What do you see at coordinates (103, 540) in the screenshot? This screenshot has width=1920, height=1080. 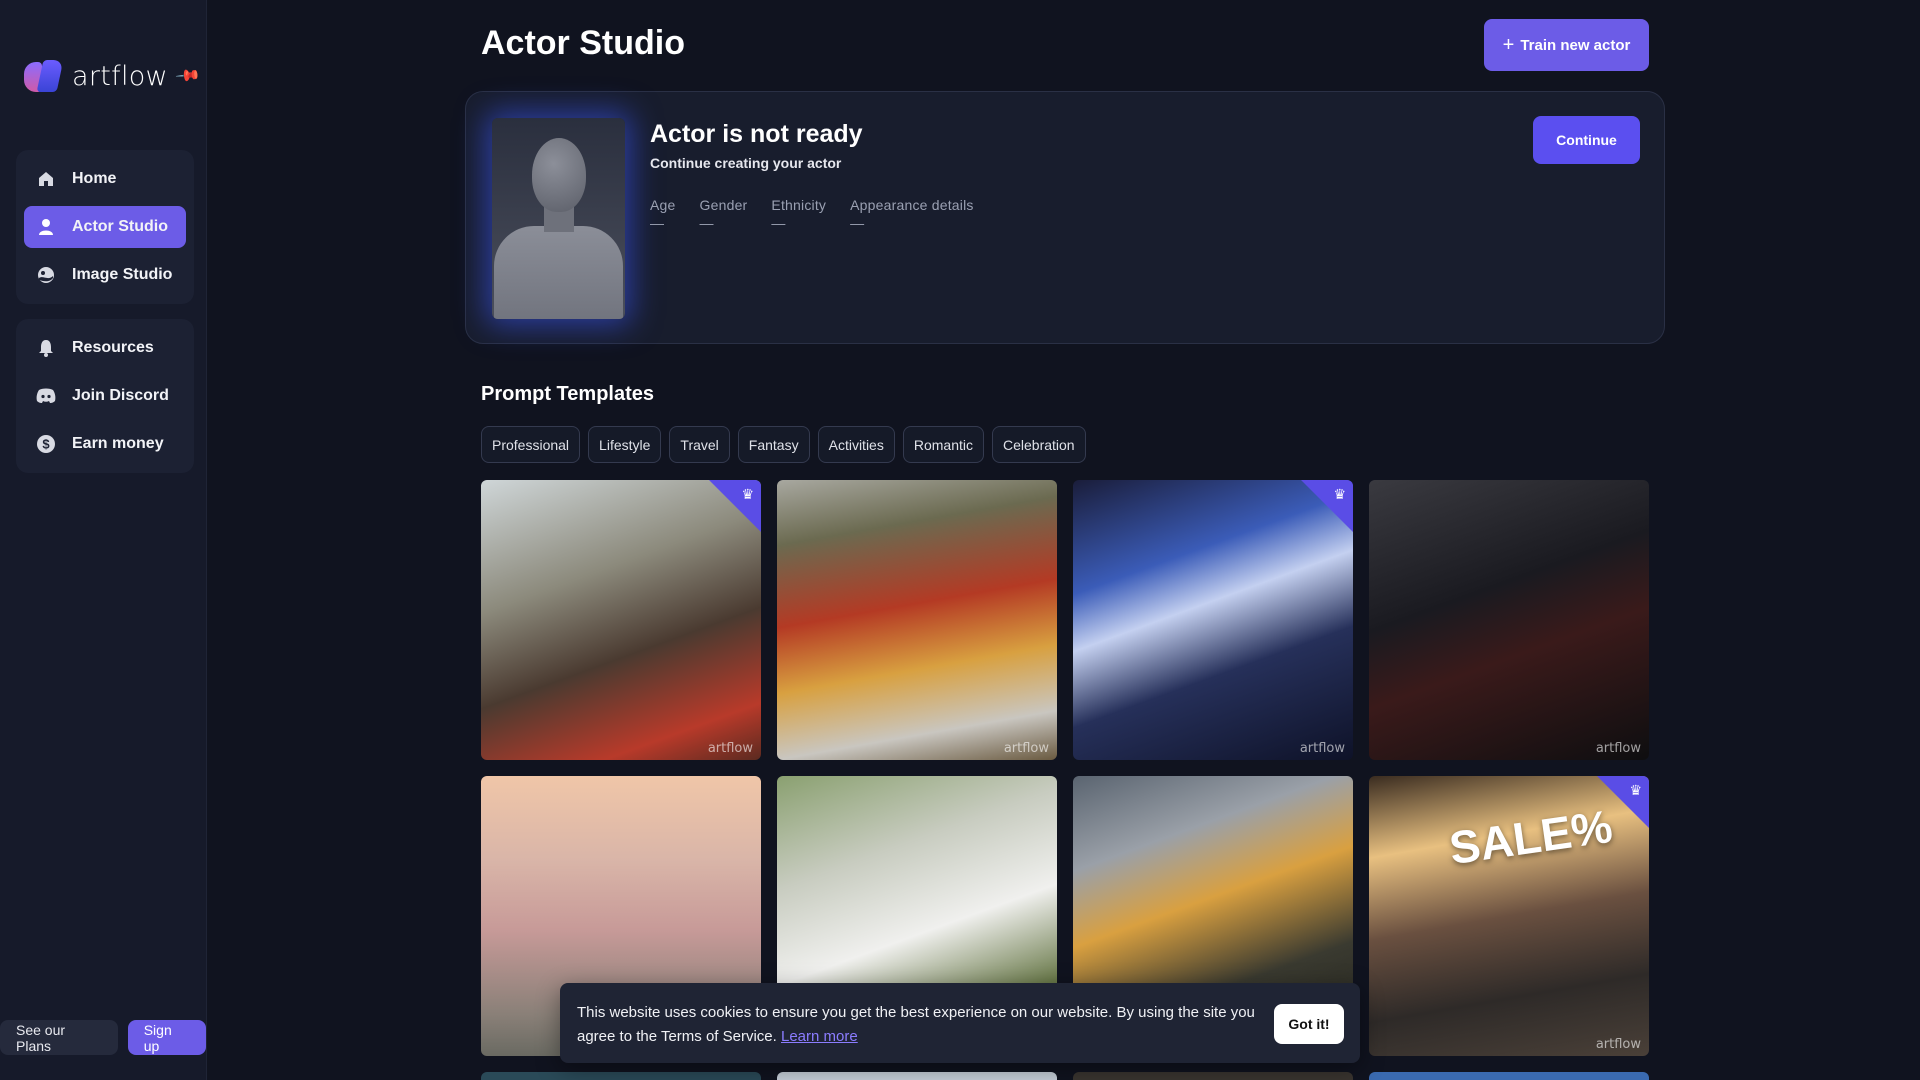 I see `sidebar: artflow 📌 Home Actor Studio Image Studio` at bounding box center [103, 540].